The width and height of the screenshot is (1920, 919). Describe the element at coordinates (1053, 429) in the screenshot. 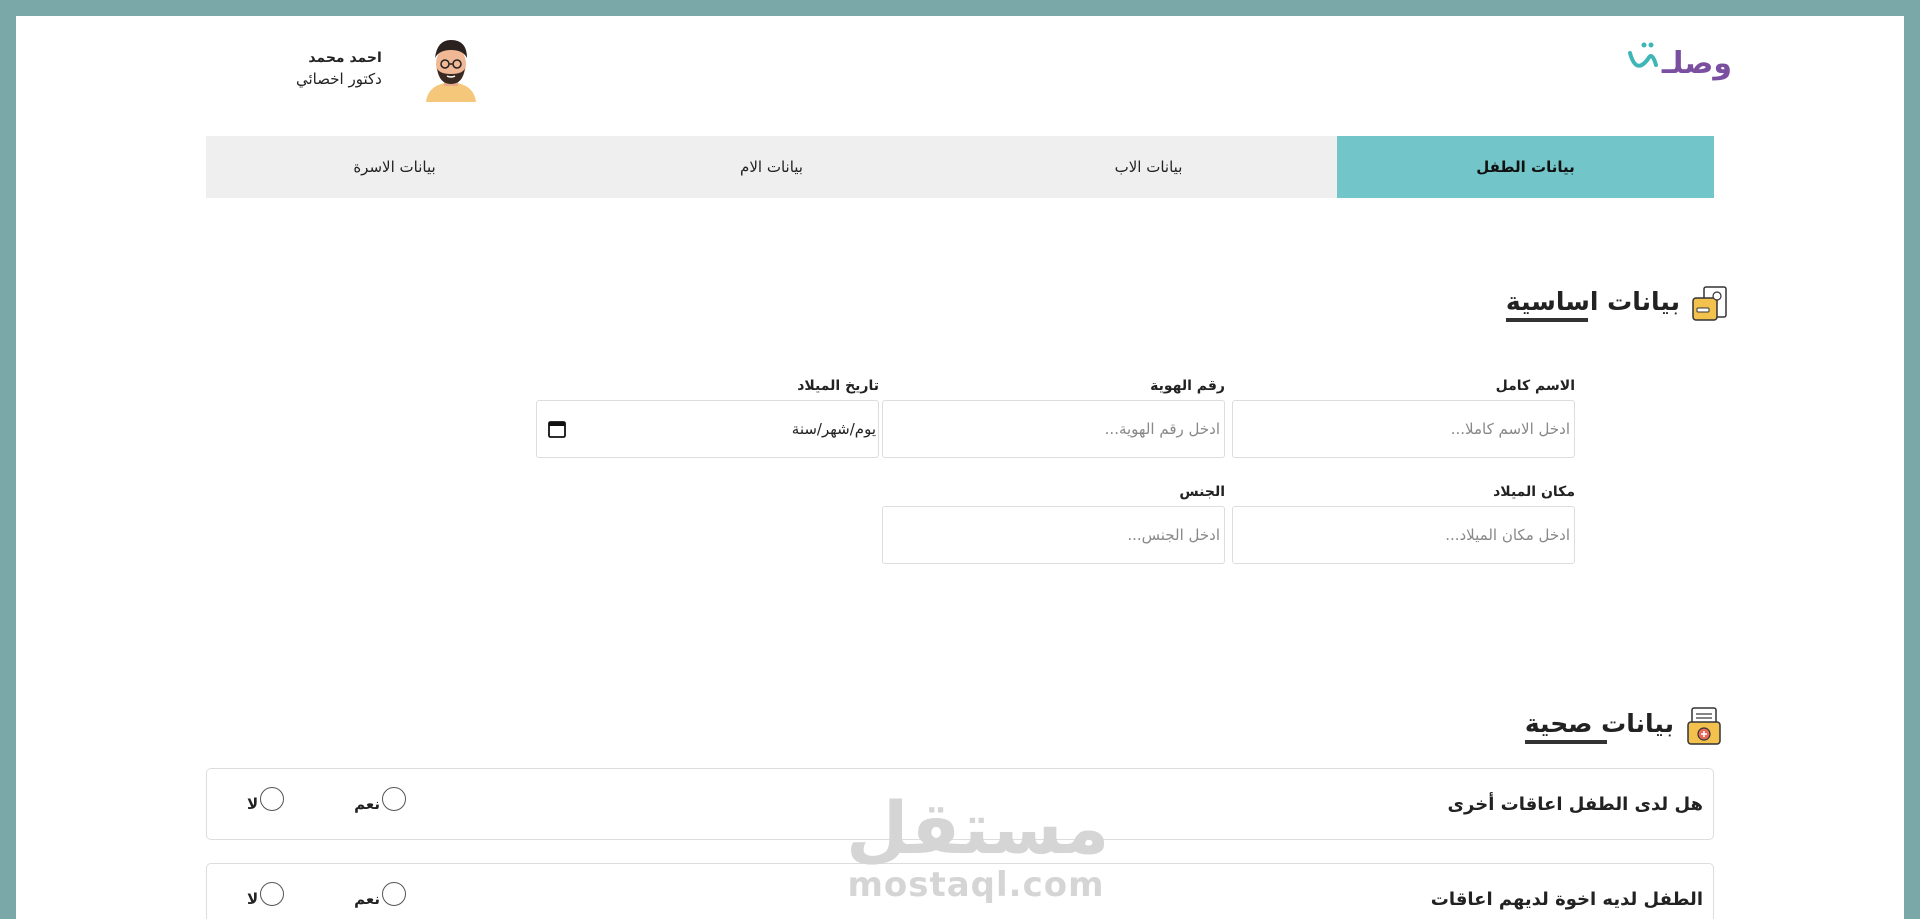

I see `id-number-input` at that location.